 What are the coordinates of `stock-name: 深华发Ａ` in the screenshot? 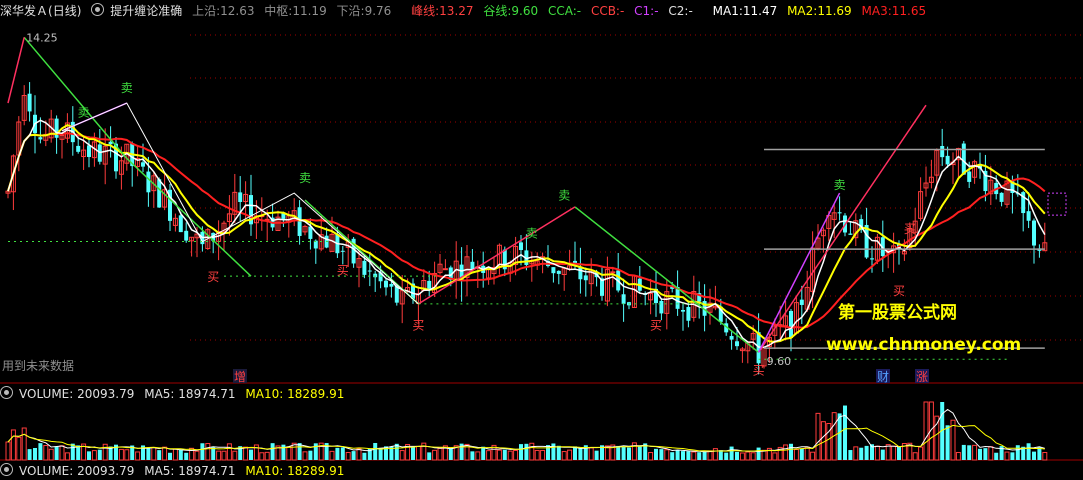 It's located at (24, 11).